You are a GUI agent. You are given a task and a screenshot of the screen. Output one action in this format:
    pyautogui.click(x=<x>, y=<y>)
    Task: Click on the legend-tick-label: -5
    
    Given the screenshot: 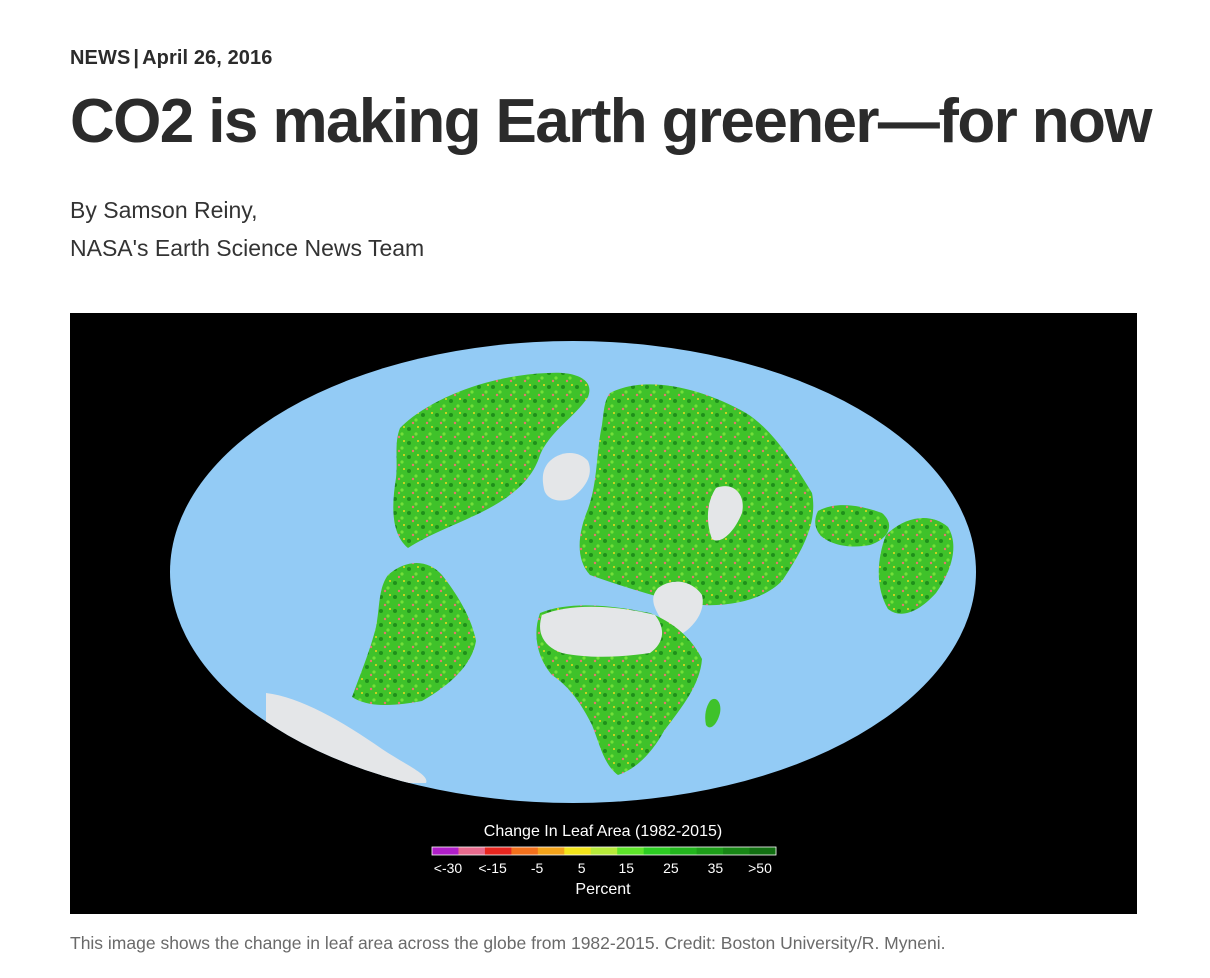 What is the action you would take?
    pyautogui.click(x=537, y=868)
    